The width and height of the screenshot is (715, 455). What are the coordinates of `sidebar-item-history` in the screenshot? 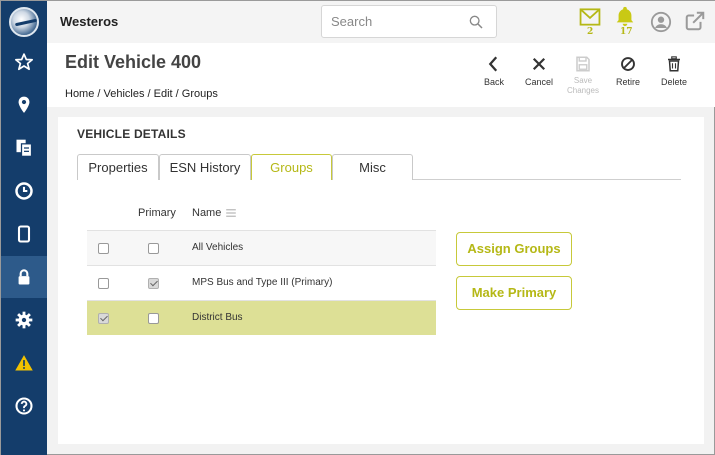 It's located at (24, 191).